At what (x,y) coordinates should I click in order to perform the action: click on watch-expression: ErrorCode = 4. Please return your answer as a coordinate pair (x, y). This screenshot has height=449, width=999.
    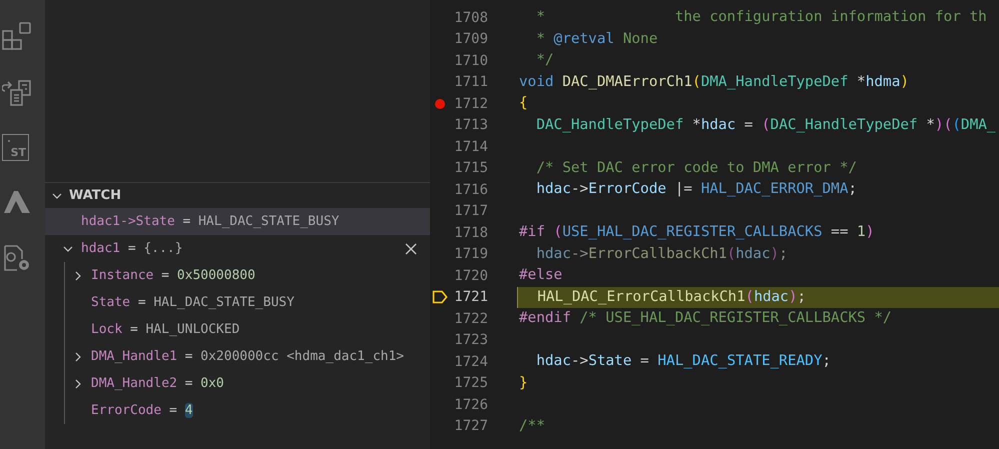
    Looking at the image, I should click on (142, 410).